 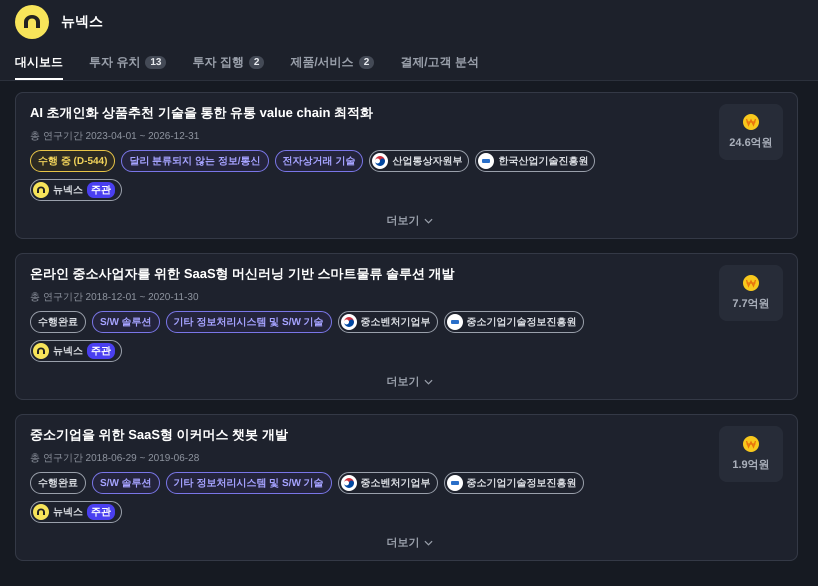 I want to click on research-period: 총 연구기간 2018-06-29 ~ 2019-06-28, so click(x=115, y=458).